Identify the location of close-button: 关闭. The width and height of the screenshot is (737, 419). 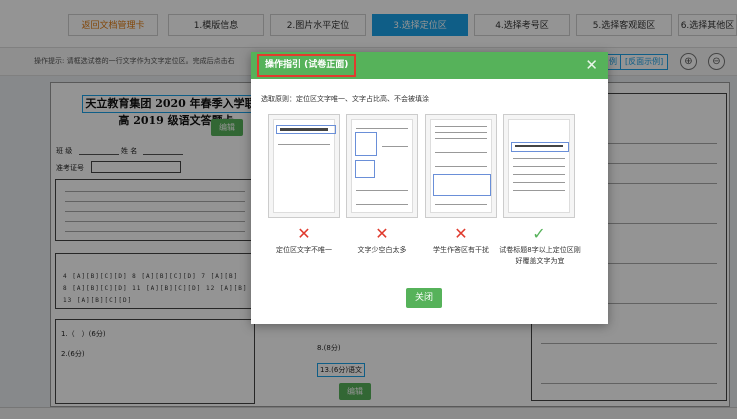
(424, 298).